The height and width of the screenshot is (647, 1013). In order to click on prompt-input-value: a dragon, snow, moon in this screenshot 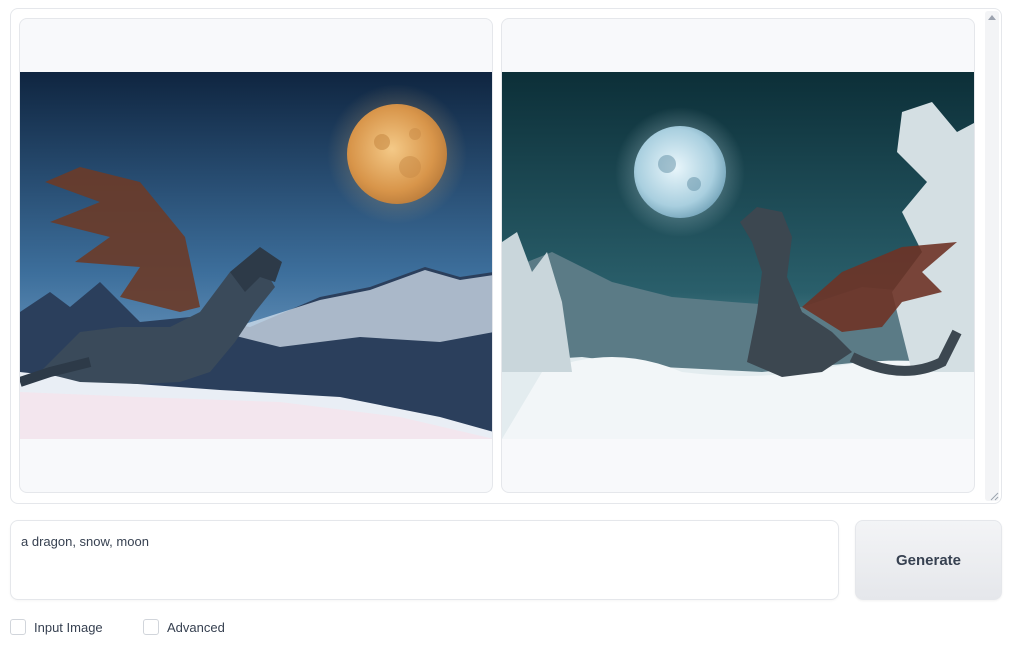, I will do `click(85, 541)`.